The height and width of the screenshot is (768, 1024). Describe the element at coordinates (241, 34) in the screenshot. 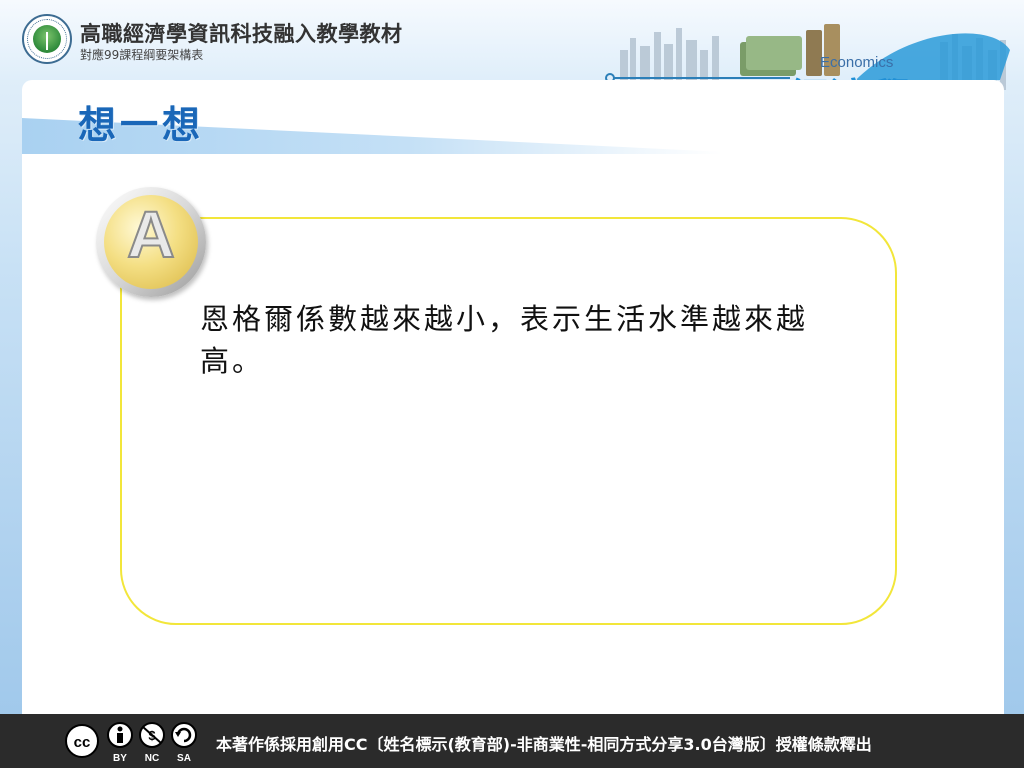

I see `course-title: 高職經濟學資訊科技融入教學教材` at that location.